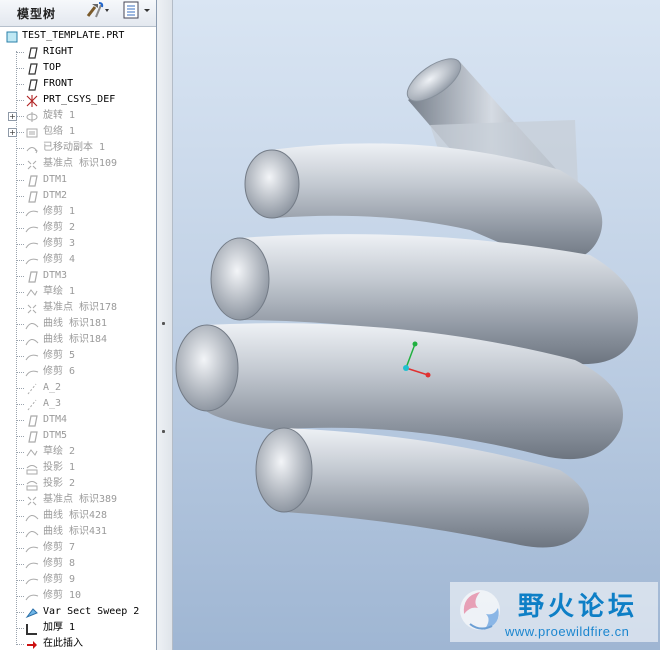 This screenshot has height=650, width=660. What do you see at coordinates (59, 563) in the screenshot?
I see `tree-node-label: 修剪 8` at bounding box center [59, 563].